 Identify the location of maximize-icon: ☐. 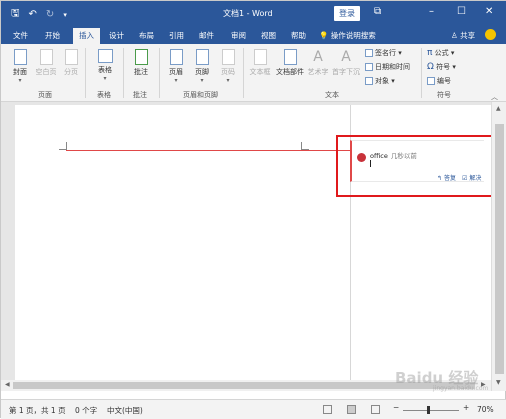
(461, 11).